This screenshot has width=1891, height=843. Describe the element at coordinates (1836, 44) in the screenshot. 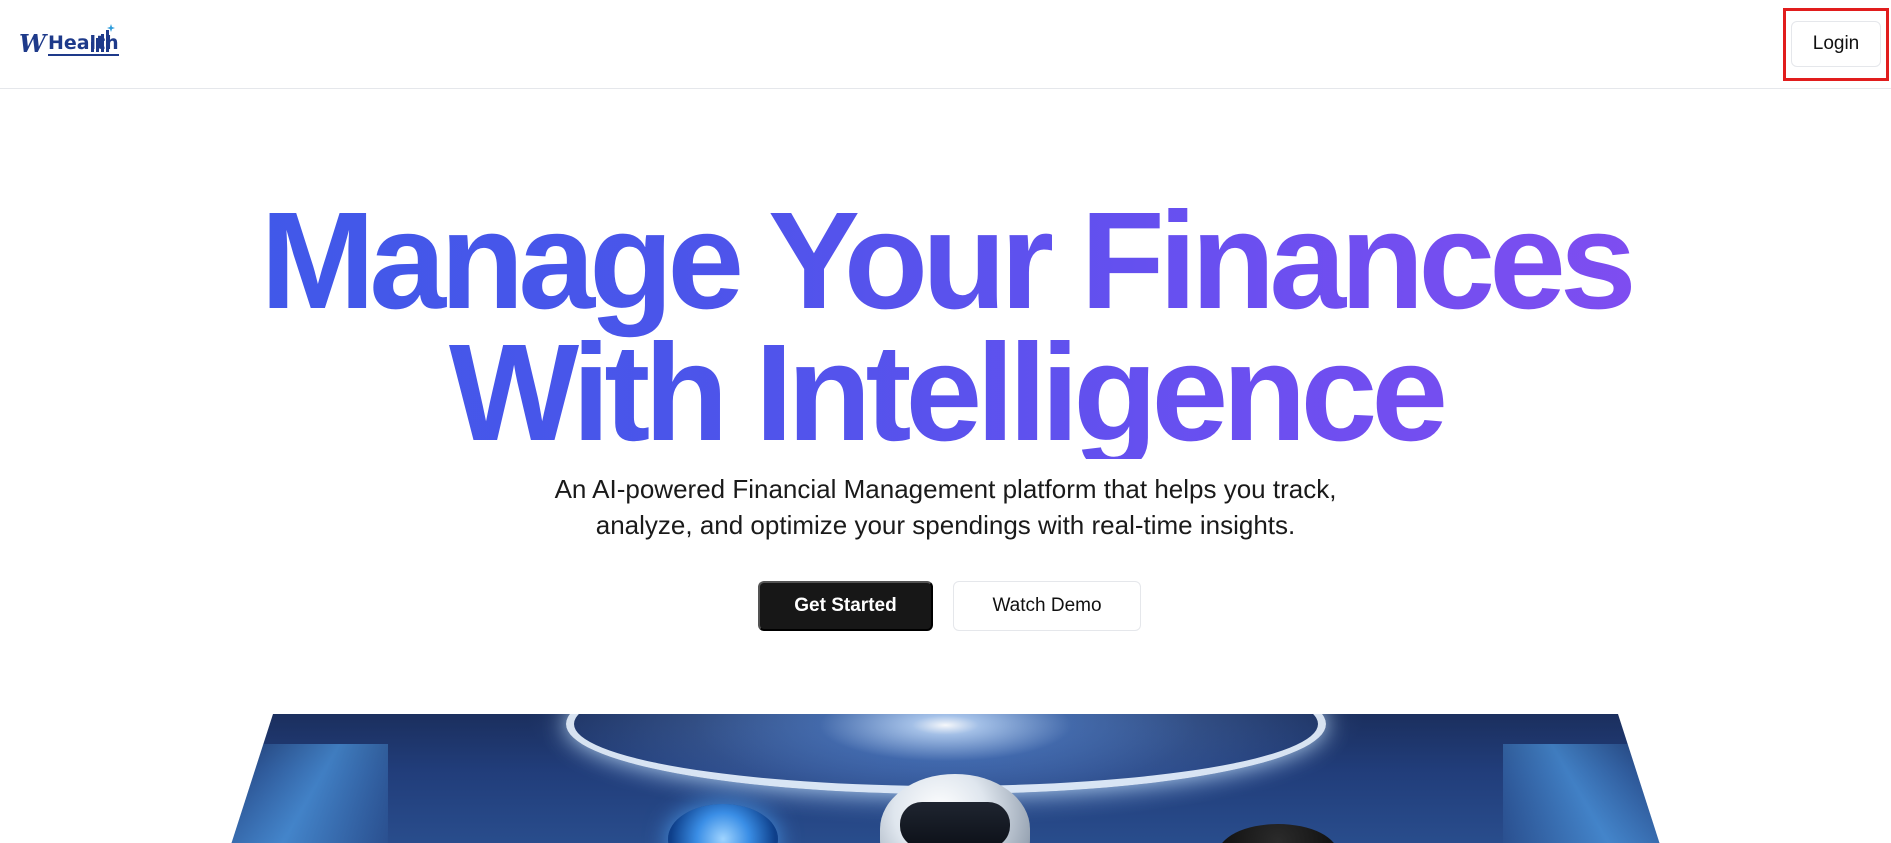

I see `login-button: Login` at that location.